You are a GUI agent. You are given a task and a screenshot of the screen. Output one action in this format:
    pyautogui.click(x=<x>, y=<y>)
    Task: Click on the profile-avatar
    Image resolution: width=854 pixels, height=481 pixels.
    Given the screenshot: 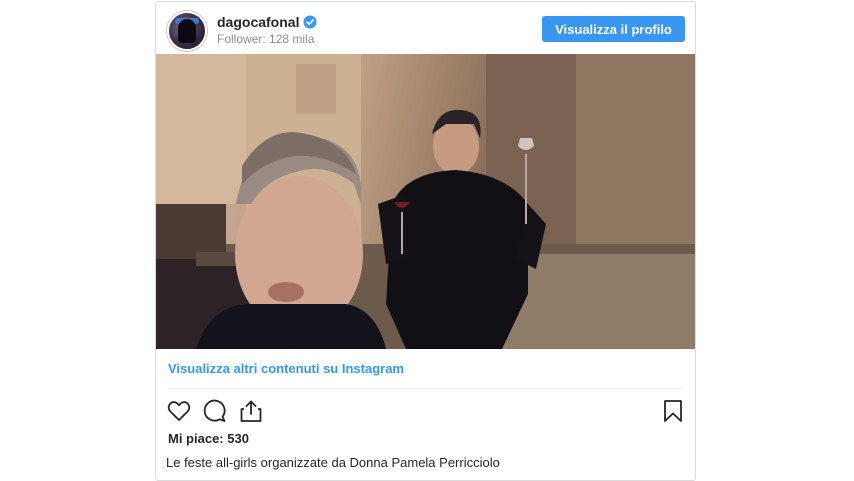 What is the action you would take?
    pyautogui.click(x=187, y=31)
    